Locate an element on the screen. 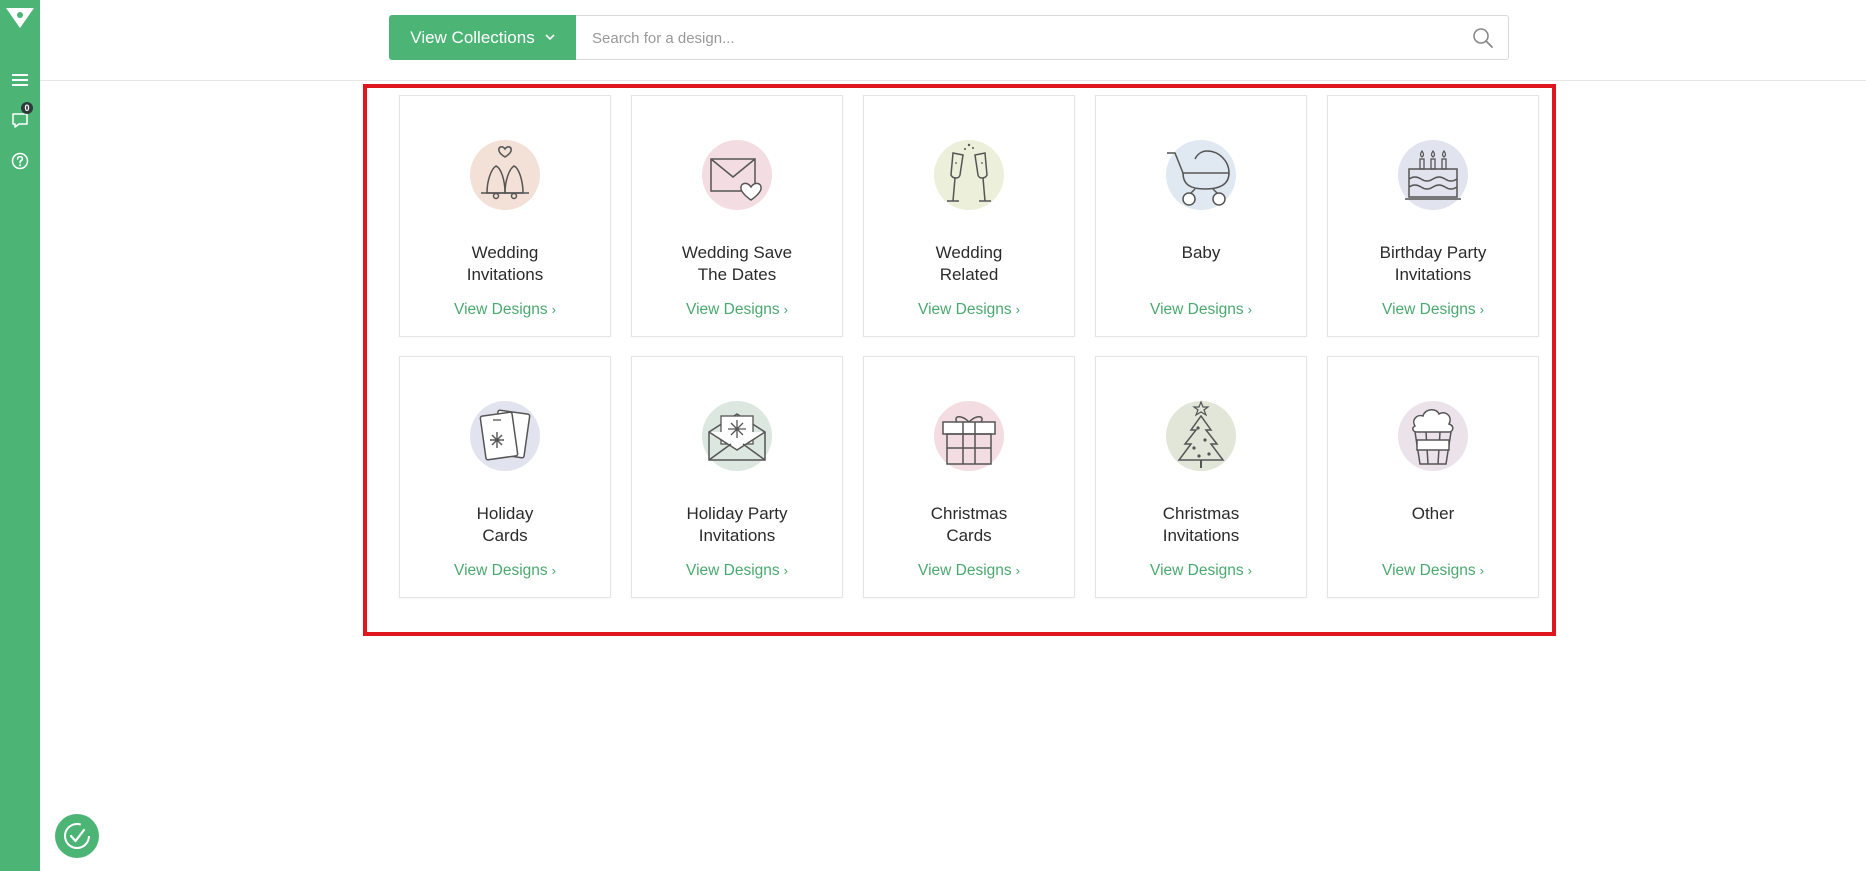 This screenshot has width=1866, height=871. card-birthday-party-invitations: Birthday Party Invitations View Designs › is located at coordinates (1433, 216).